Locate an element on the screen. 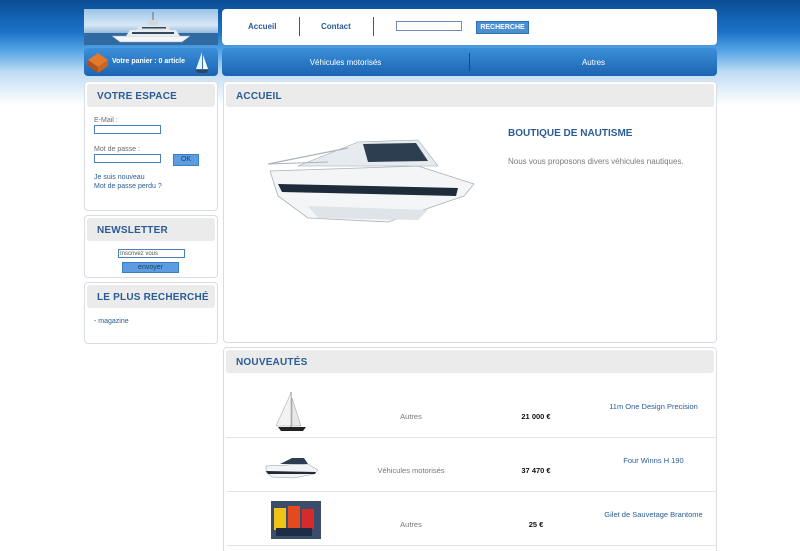  popular-box: LE PLUS RECHERCHÉ - magazine is located at coordinates (151, 313).